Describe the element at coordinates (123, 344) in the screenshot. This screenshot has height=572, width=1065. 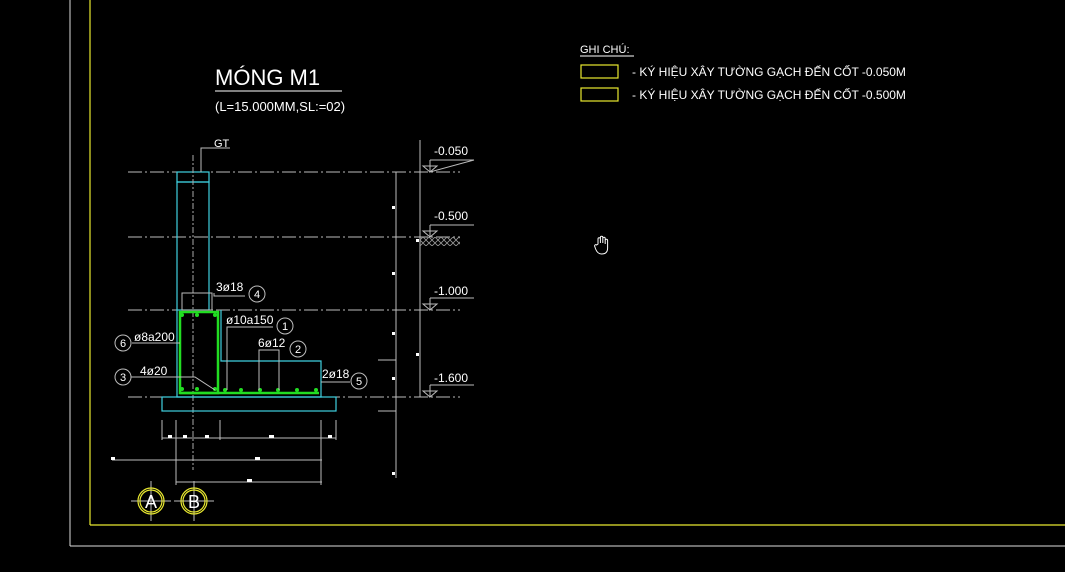
I see `rebar-marker-6: 6` at that location.